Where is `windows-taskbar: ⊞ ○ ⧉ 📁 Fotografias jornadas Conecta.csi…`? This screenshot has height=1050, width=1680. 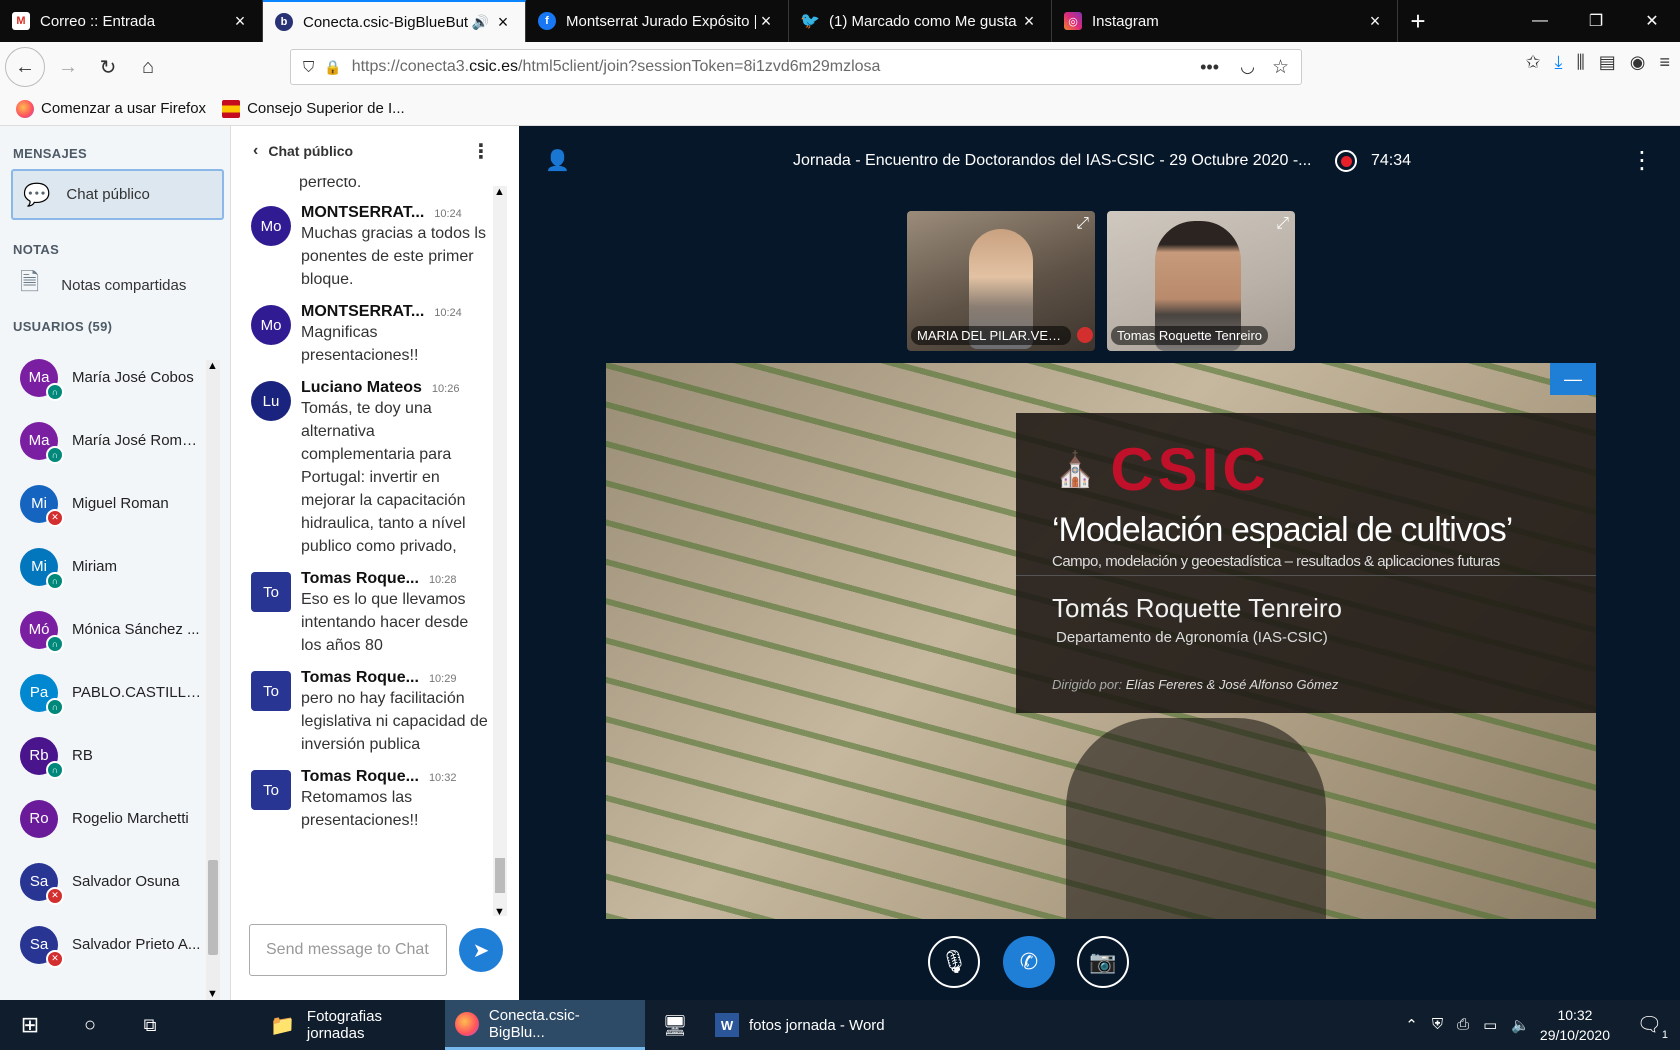
windows-taskbar: ⊞ ○ ⧉ 📁 Fotografias jornadas Conecta.csi… is located at coordinates (840, 1025).